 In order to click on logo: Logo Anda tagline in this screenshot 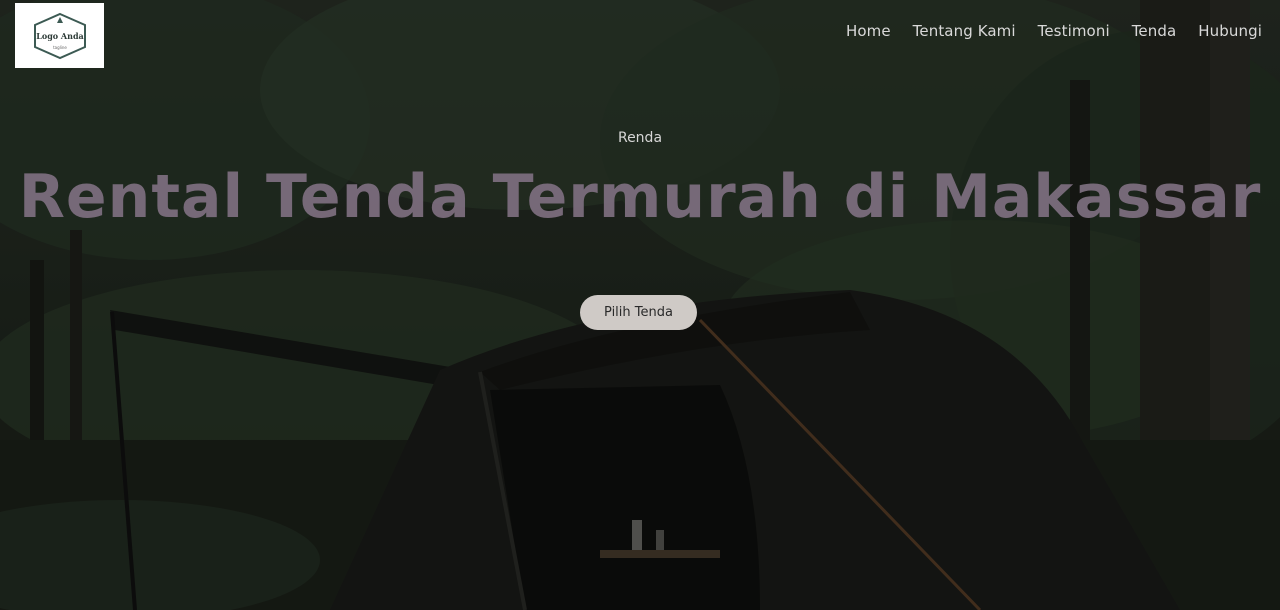, I will do `click(59, 35)`.